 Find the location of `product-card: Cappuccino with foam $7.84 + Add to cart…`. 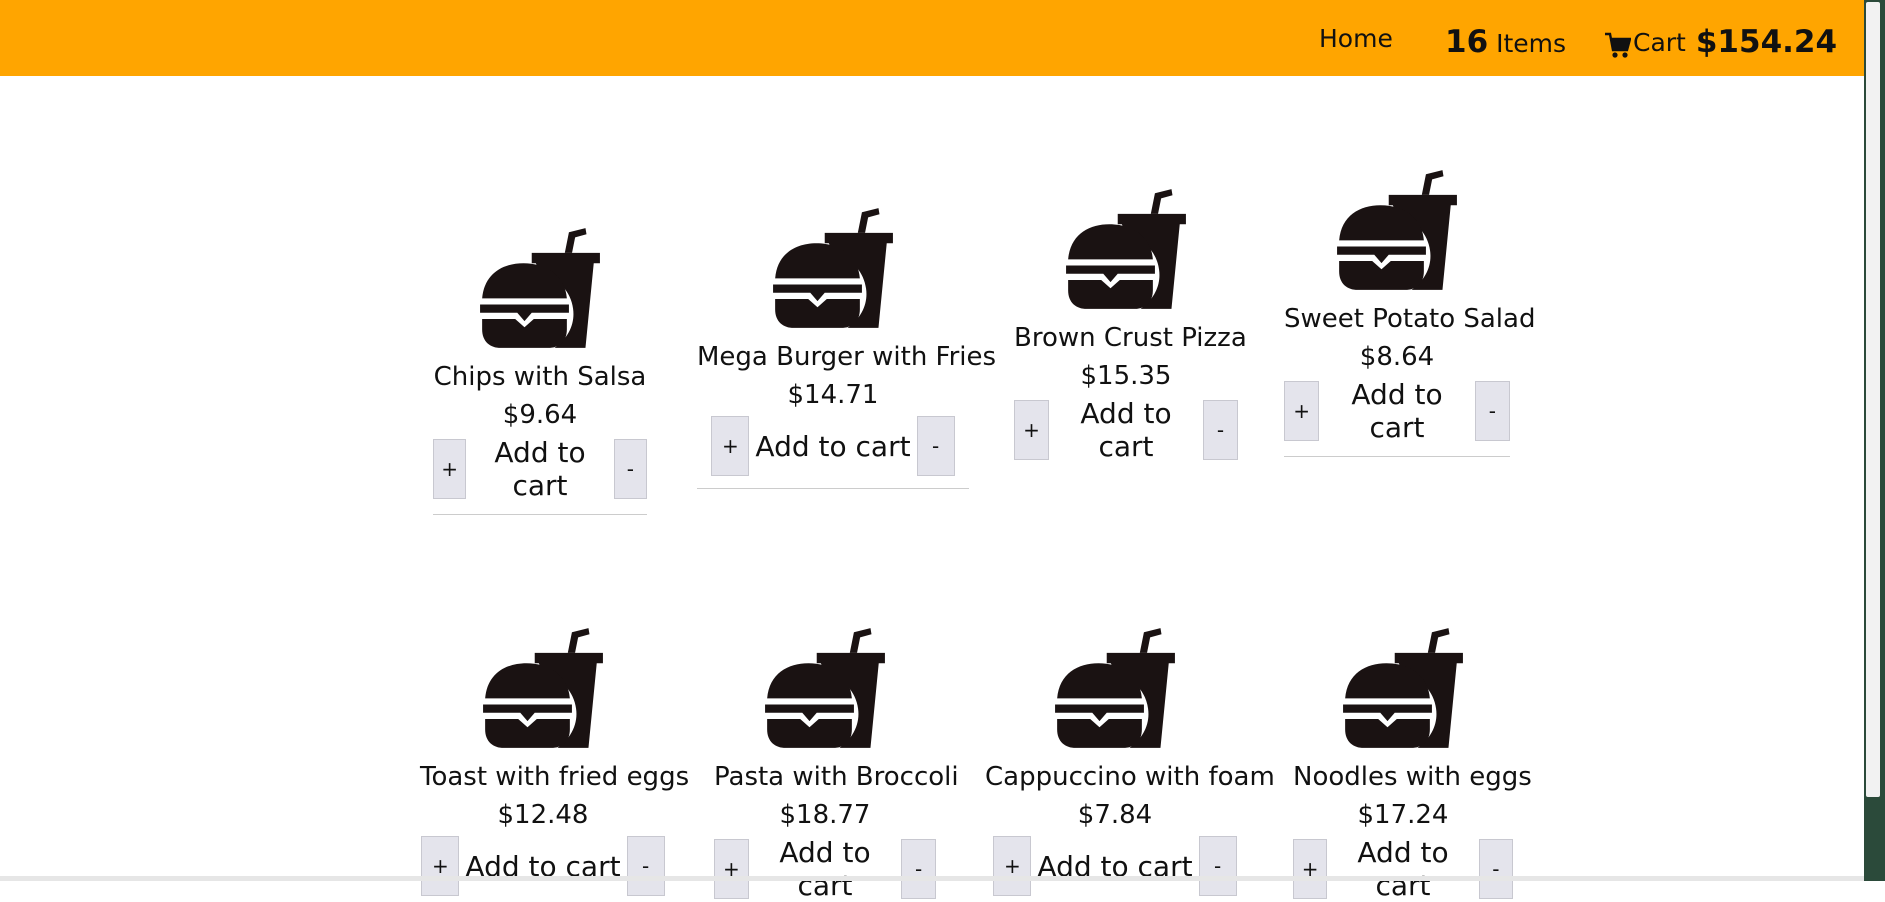

product-card: Cappuccino with foam $7.84 + Add to cart… is located at coordinates (1130, 761).